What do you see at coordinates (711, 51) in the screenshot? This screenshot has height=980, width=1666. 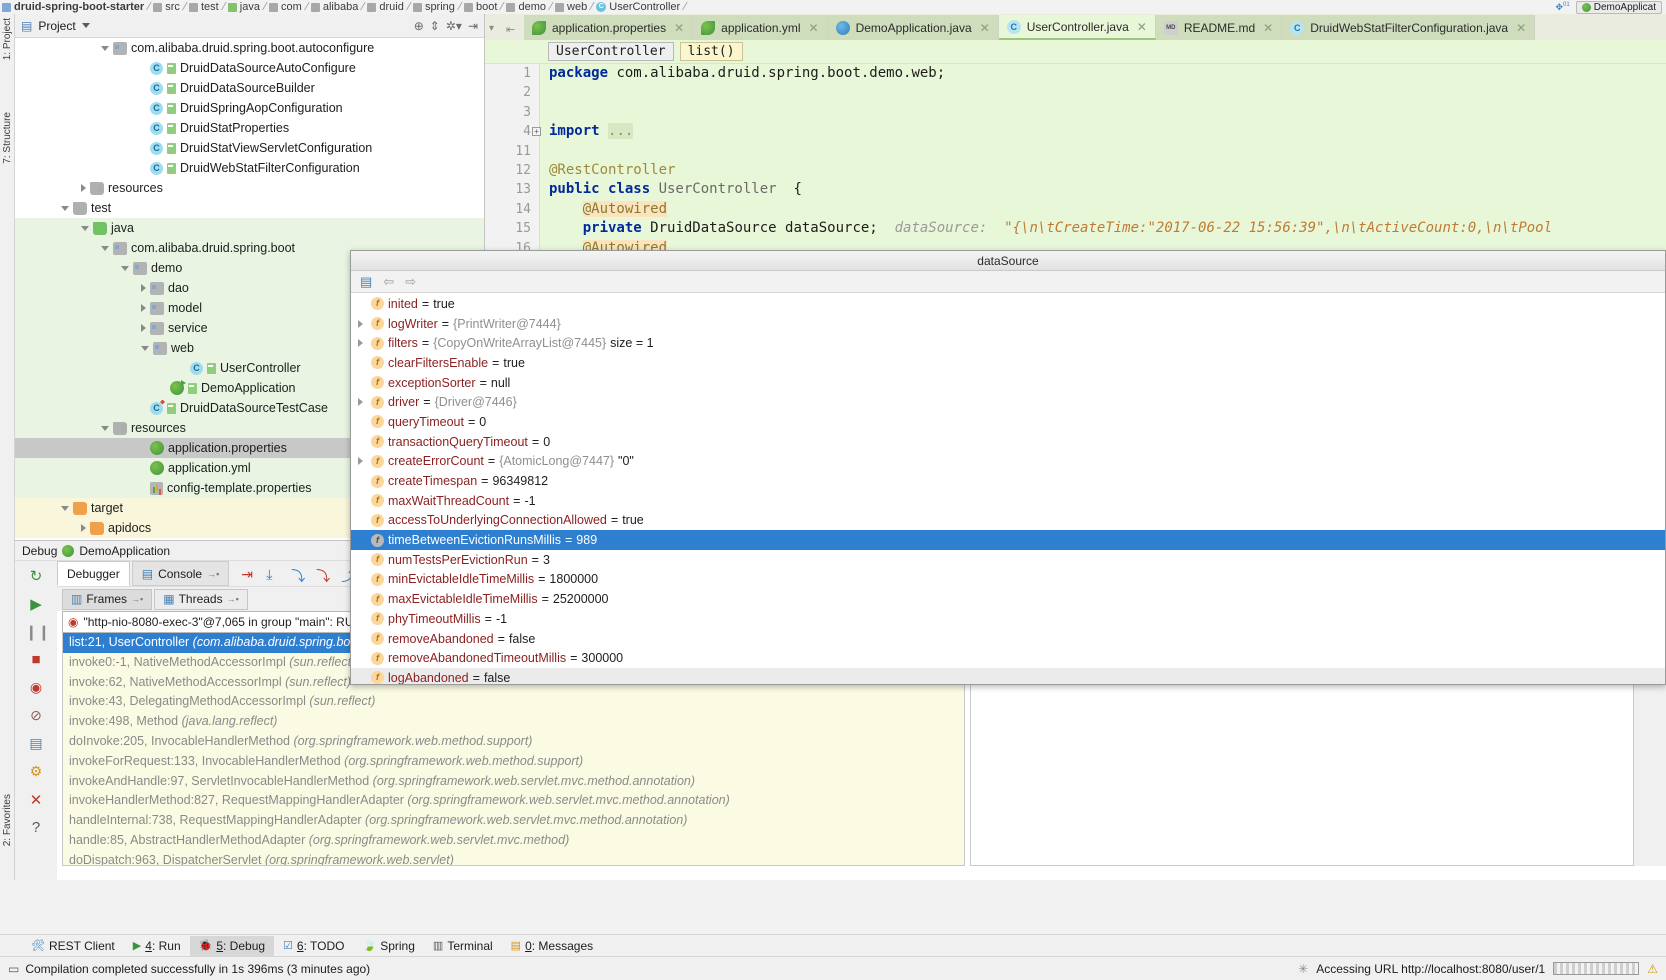 I see `breadcrumb-method: list()` at bounding box center [711, 51].